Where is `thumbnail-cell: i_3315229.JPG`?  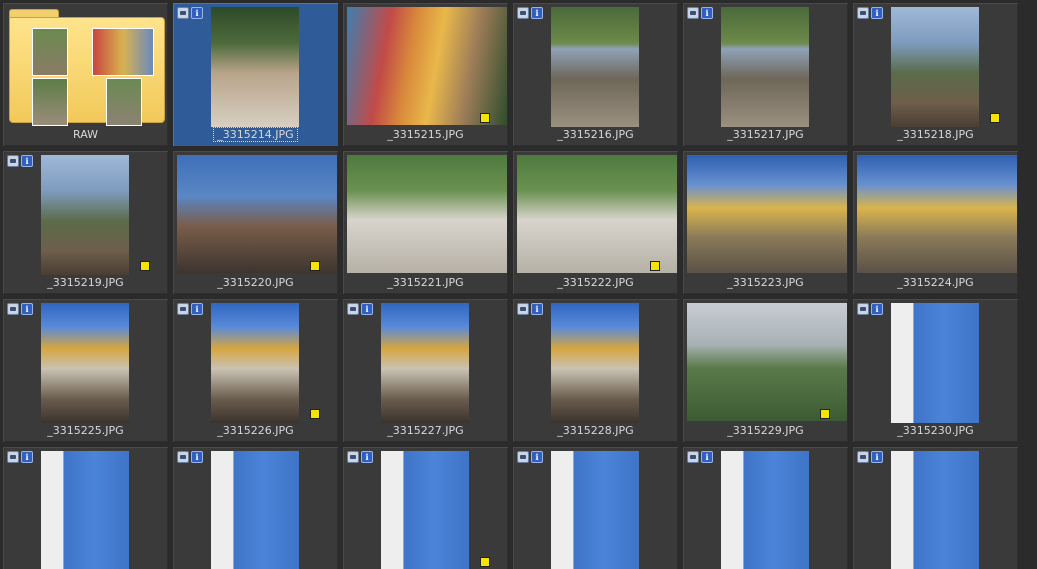
thumbnail-cell: i_3315229.JPG is located at coordinates (765, 370).